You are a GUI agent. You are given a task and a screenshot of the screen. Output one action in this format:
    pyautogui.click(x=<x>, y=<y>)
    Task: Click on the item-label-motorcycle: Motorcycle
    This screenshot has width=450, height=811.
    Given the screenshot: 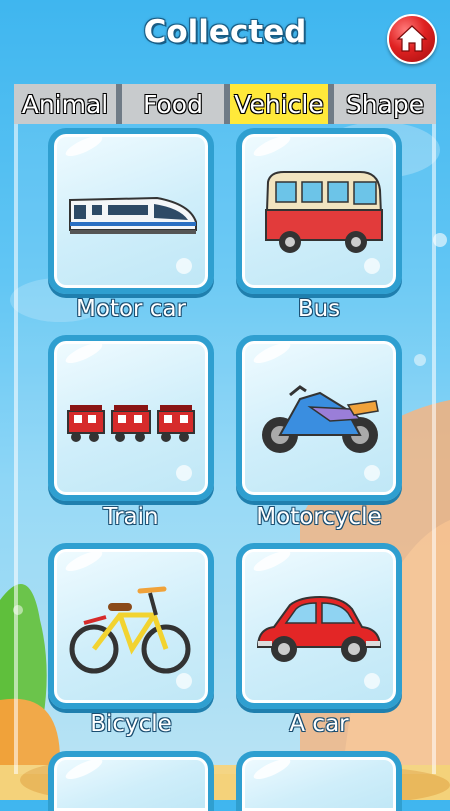 What is the action you would take?
    pyautogui.click(x=319, y=517)
    